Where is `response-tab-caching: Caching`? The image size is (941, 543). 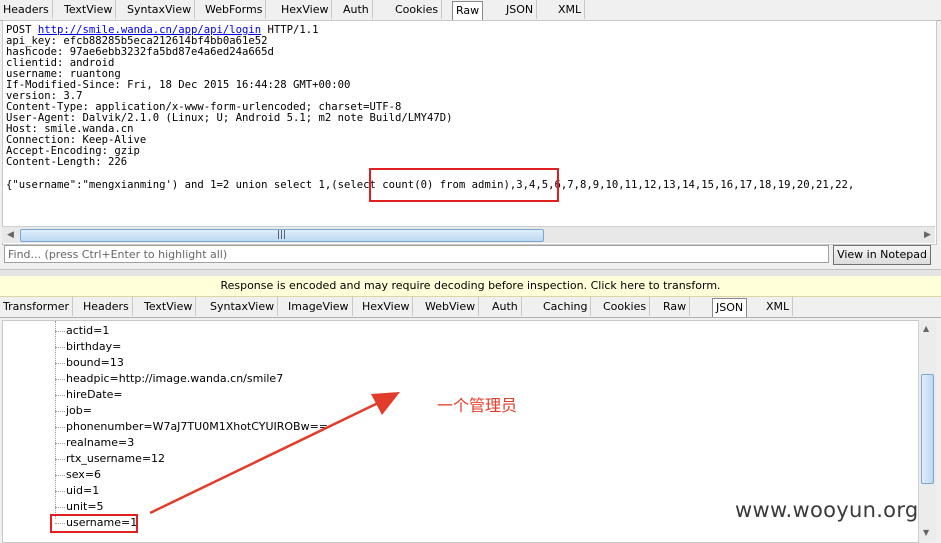
response-tab-caching: Caching is located at coordinates (566, 306).